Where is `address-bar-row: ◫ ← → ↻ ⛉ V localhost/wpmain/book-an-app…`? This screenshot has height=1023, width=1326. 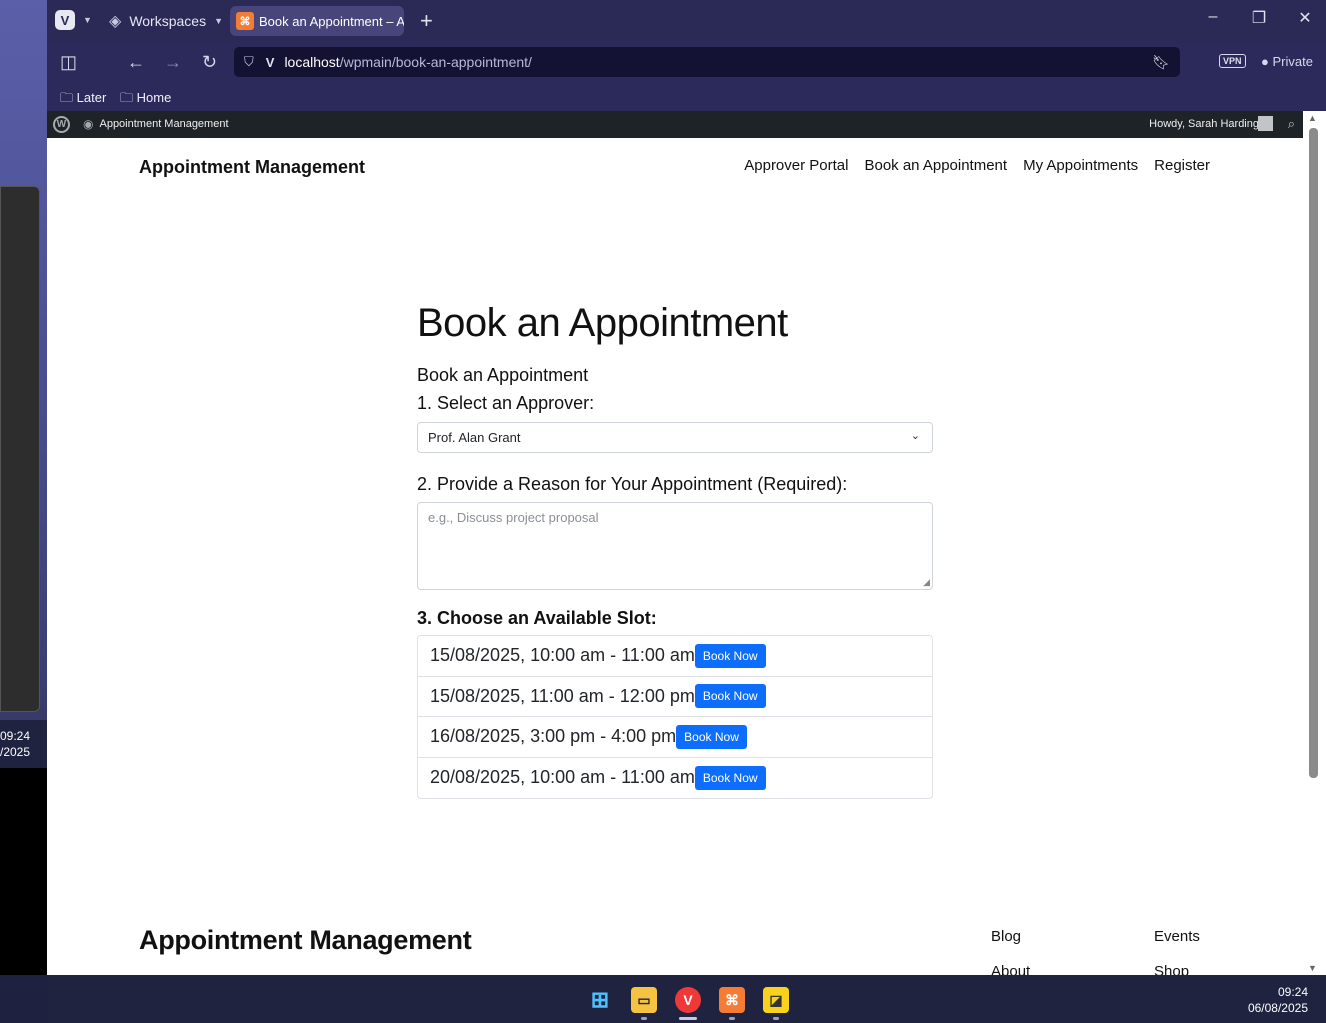
address-bar-row: ◫ ← → ↻ ⛉ V localhost/wpmain/book-an-app… is located at coordinates (686, 62).